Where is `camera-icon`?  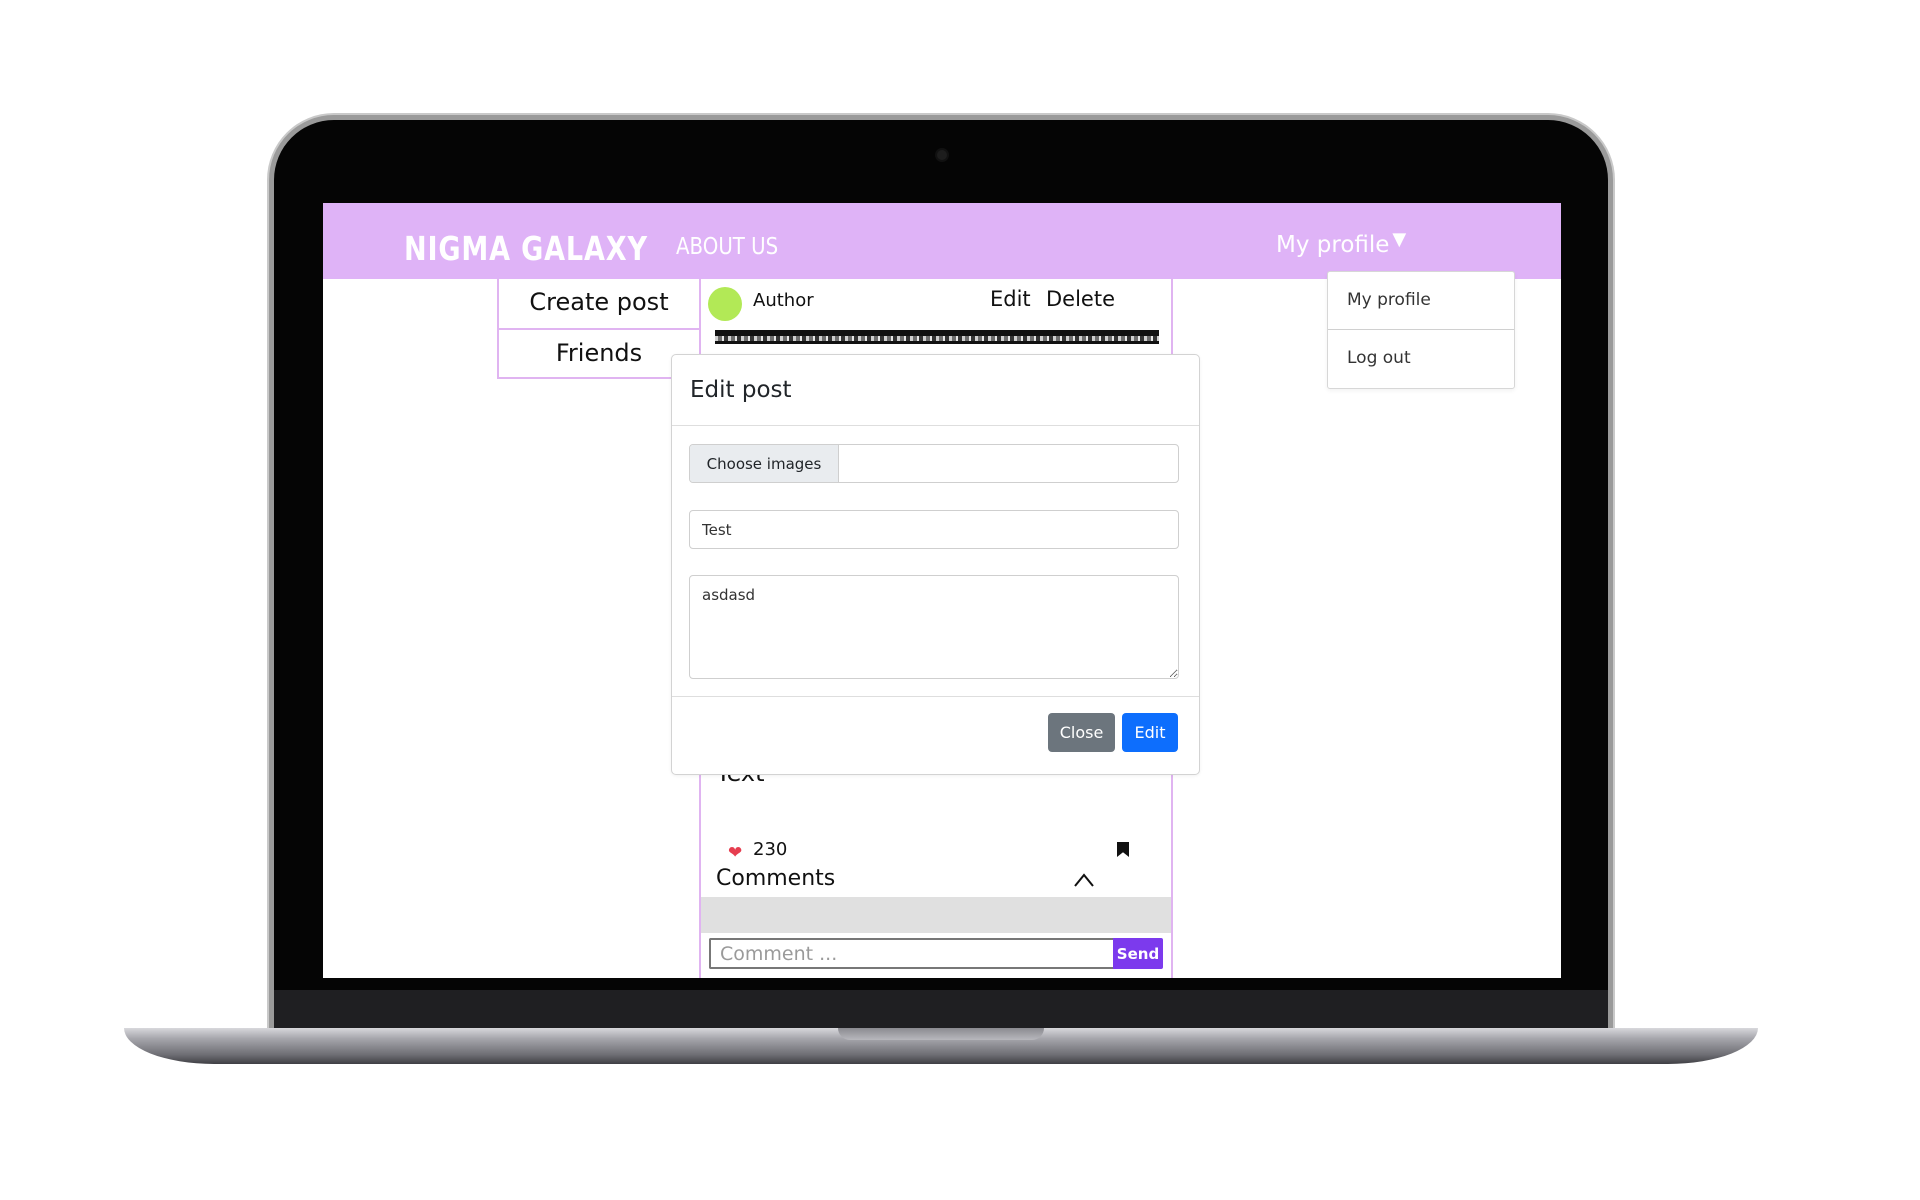
camera-icon is located at coordinates (942, 155).